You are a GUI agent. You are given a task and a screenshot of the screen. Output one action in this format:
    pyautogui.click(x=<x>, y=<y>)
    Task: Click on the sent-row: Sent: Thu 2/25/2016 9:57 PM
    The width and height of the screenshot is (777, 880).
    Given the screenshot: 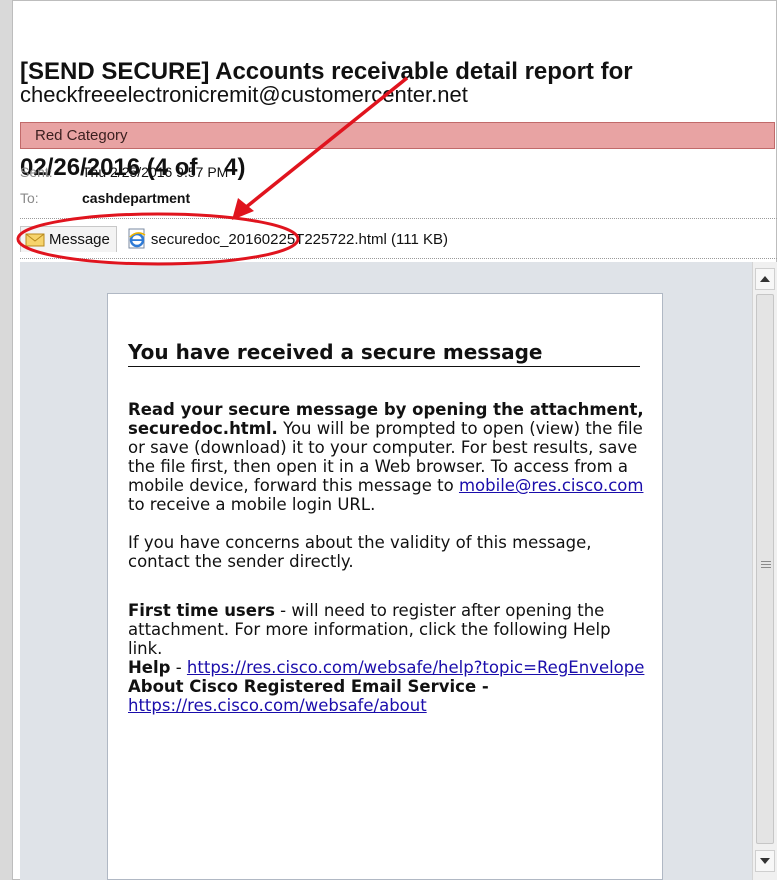 What is the action you would take?
    pyautogui.click(x=124, y=172)
    